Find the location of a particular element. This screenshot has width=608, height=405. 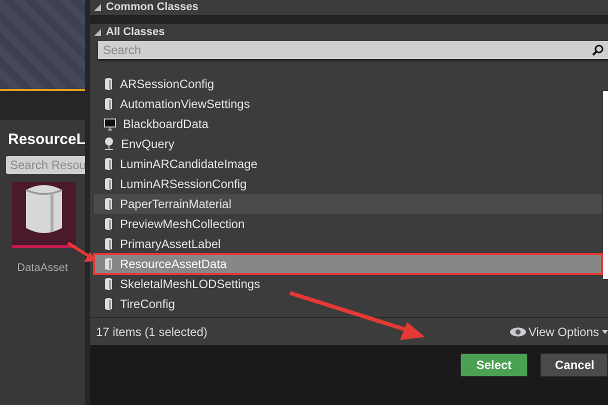

caret-icon is located at coordinates (605, 332).